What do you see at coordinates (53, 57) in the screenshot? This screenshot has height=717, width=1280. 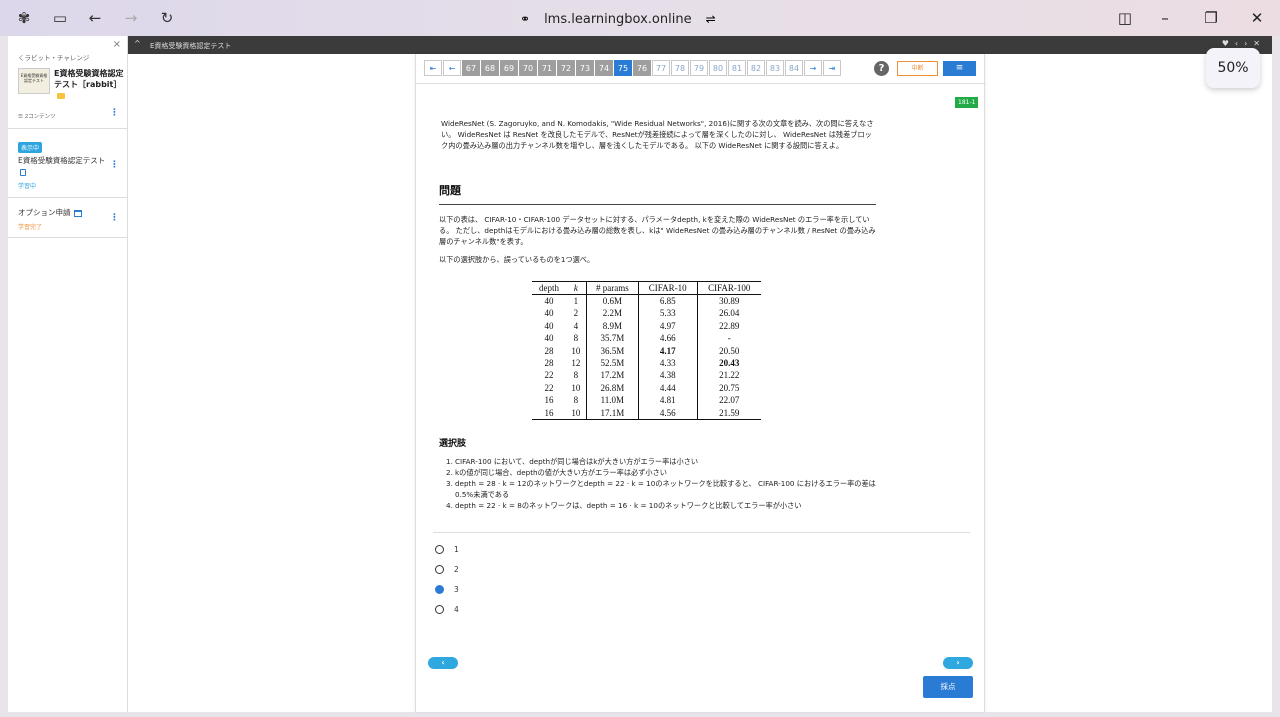 I see `breadcrumb: くラビット・チャレンジ` at bounding box center [53, 57].